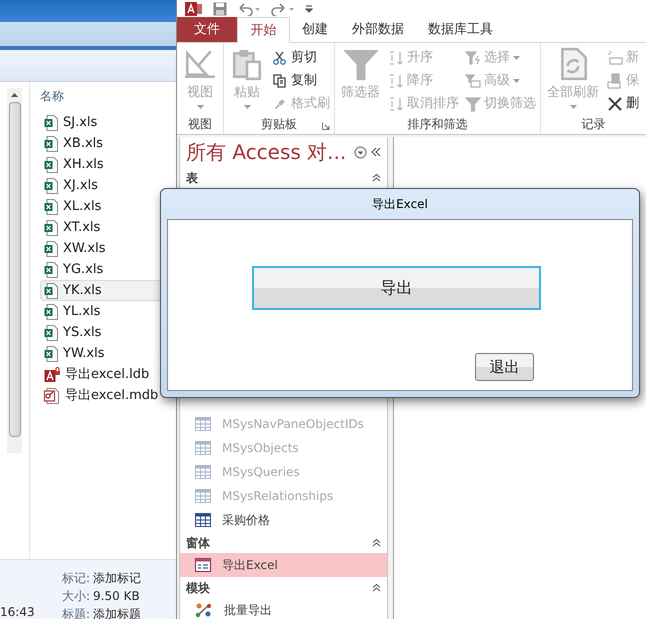  What do you see at coordinates (108, 248) in the screenshot?
I see `file-item: XW.xls` at bounding box center [108, 248].